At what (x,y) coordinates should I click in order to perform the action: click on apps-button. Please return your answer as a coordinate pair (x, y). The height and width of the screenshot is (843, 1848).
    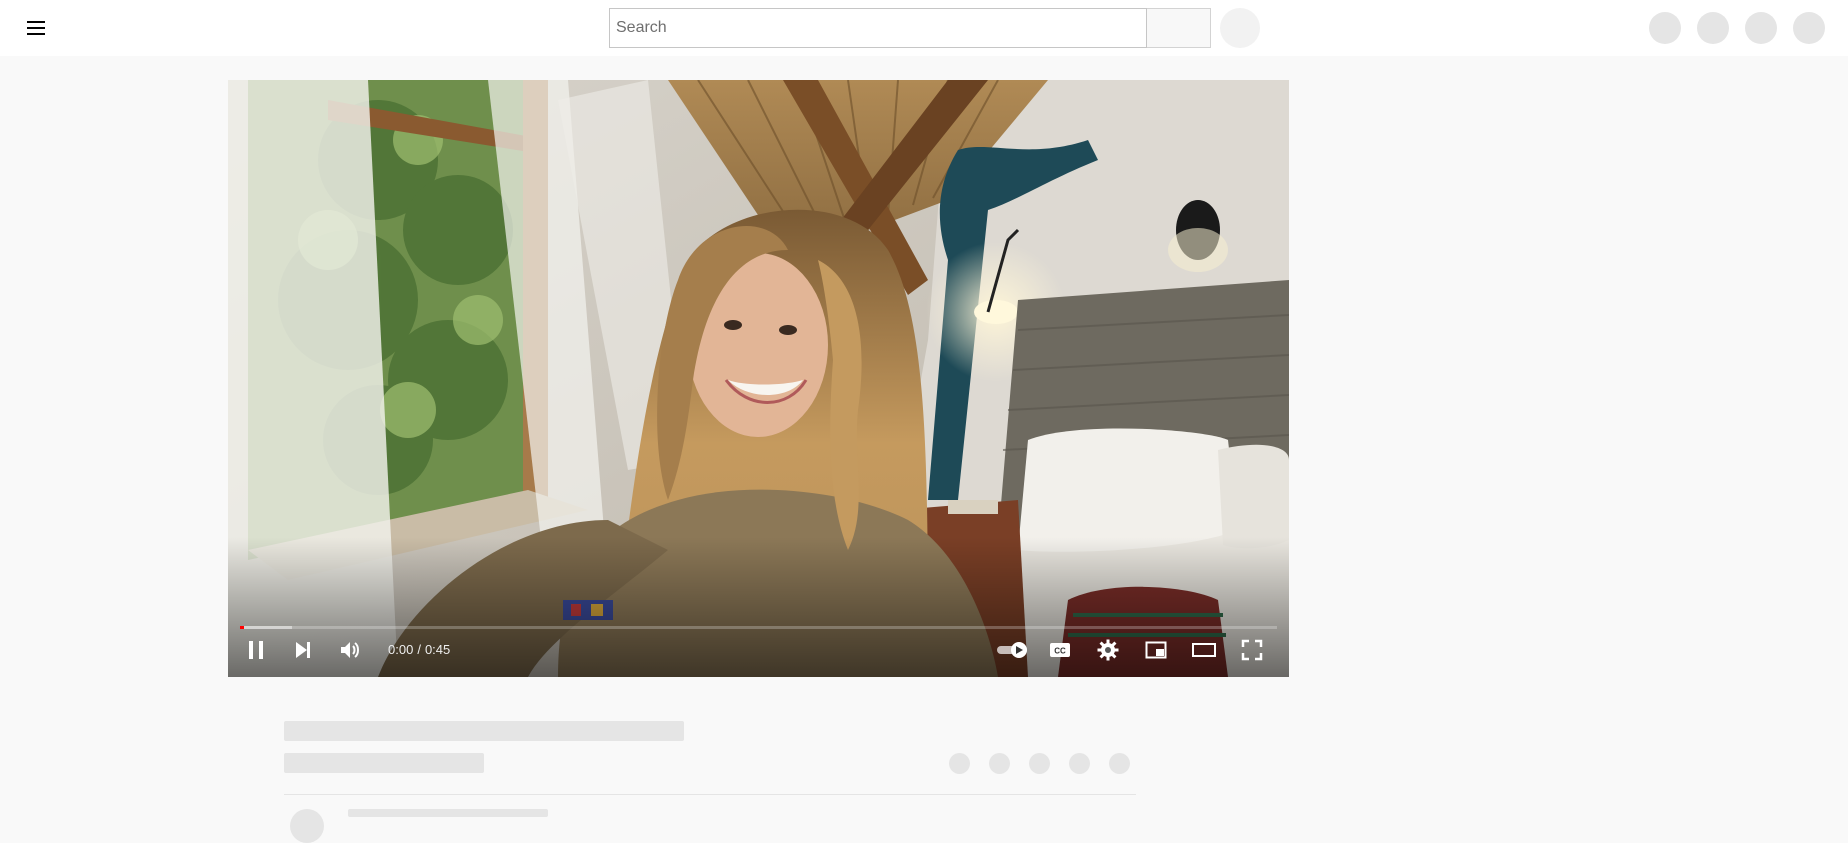
    Looking at the image, I should click on (1713, 28).